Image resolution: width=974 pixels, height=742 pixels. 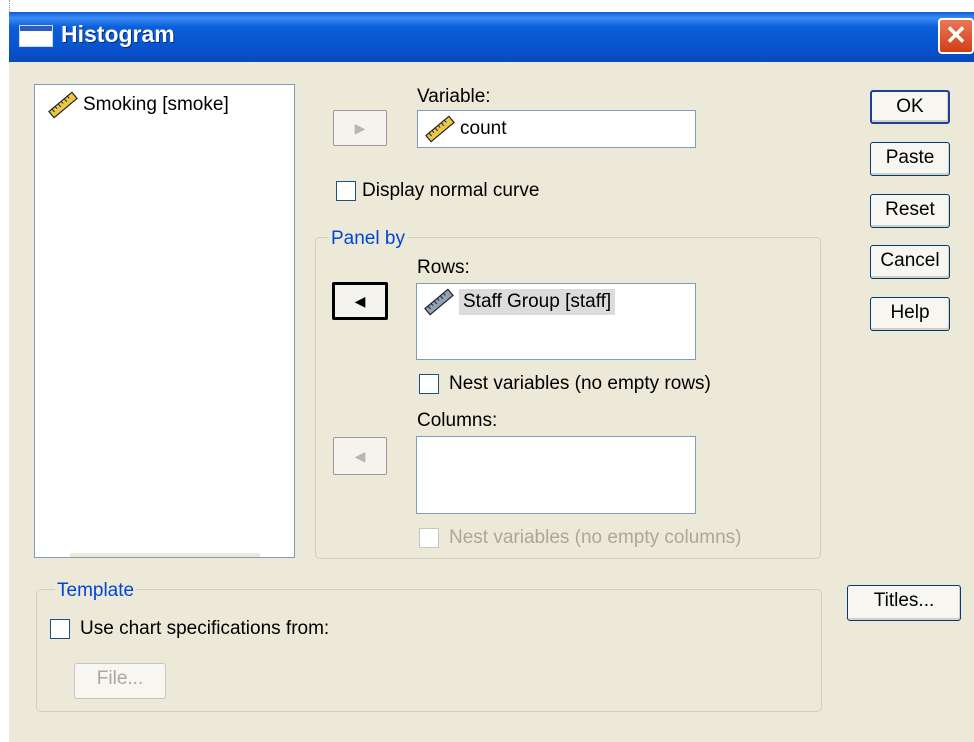 What do you see at coordinates (429, 384) in the screenshot?
I see `nest-rows-checkbox` at bounding box center [429, 384].